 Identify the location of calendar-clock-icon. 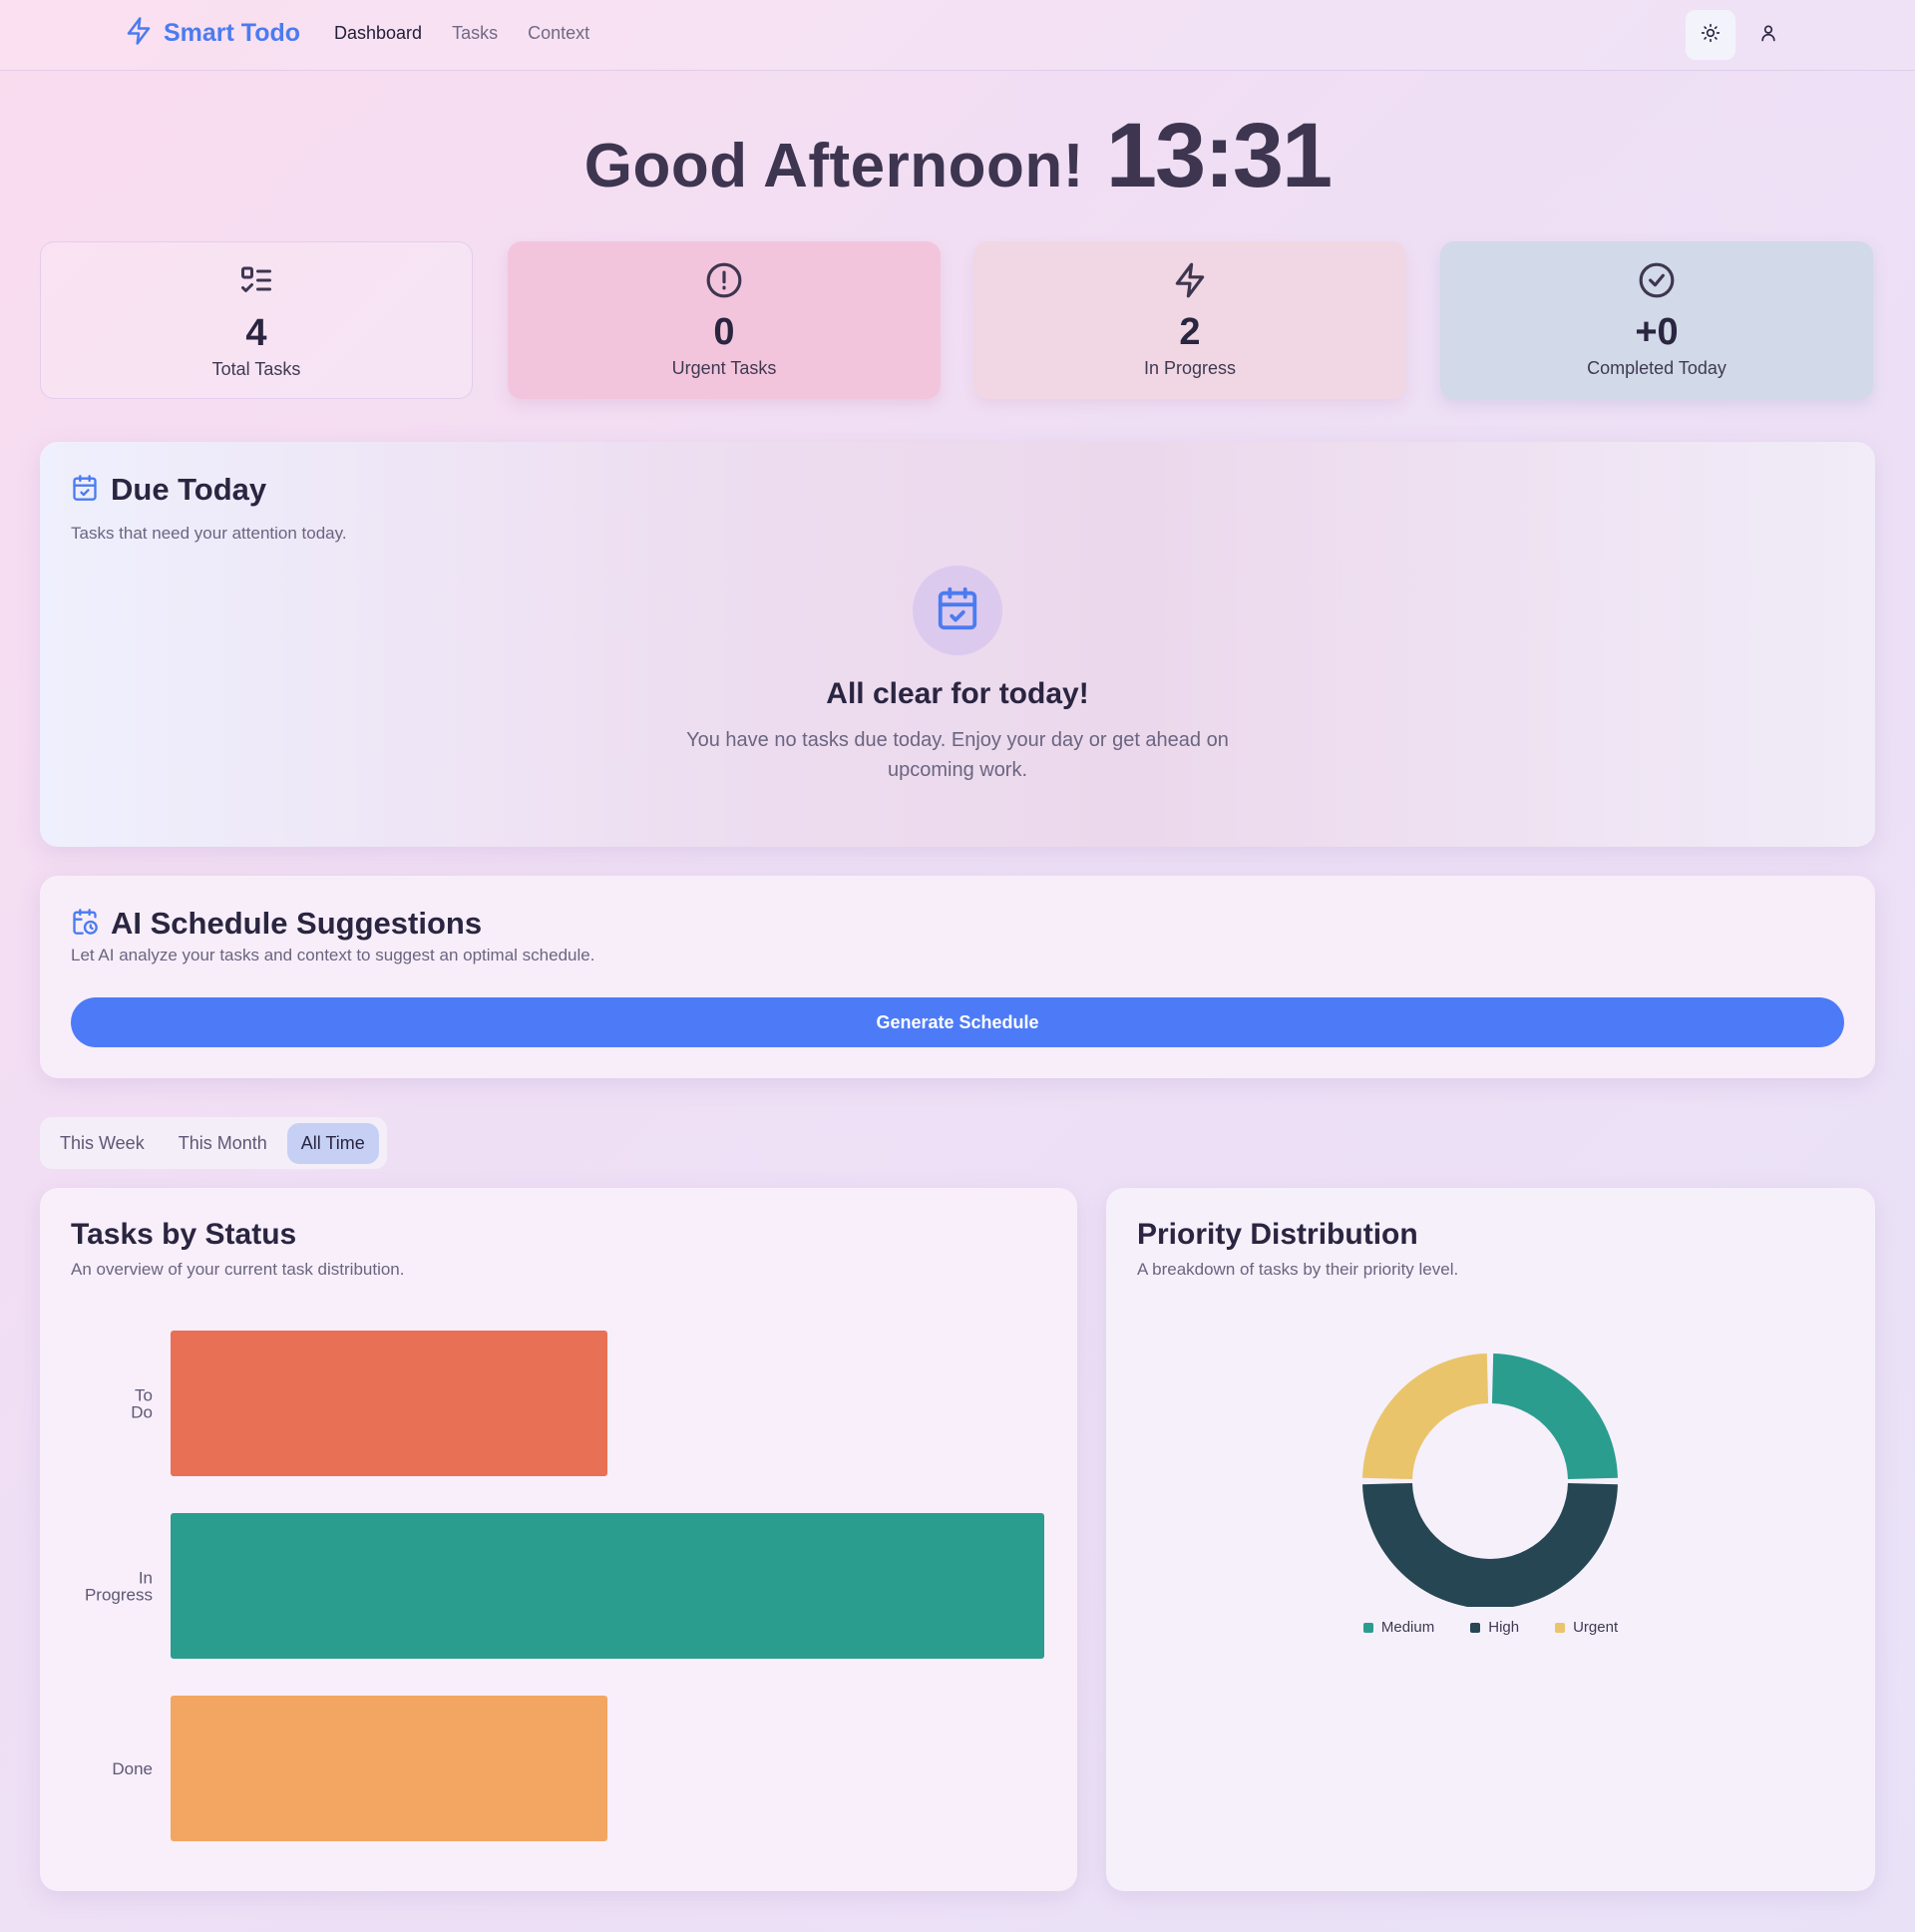
(85, 925).